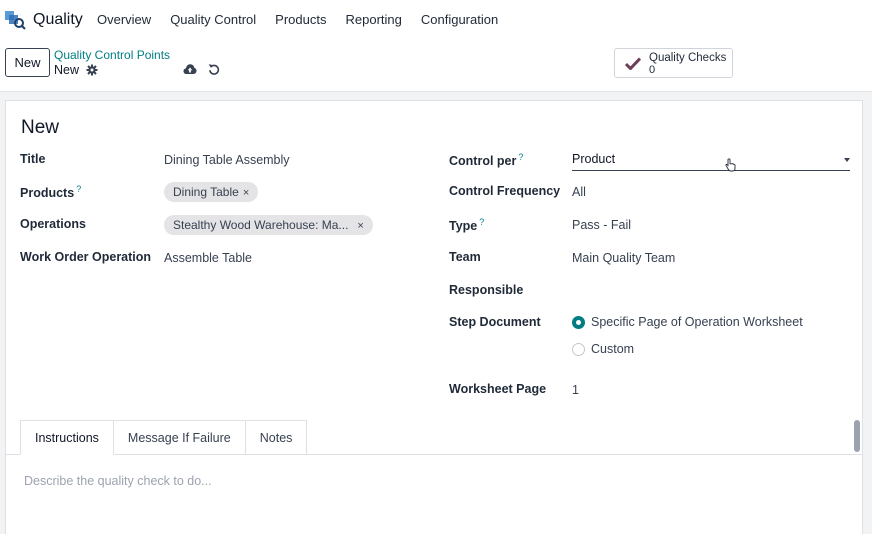 The width and height of the screenshot is (872, 534). I want to click on control-per-value: Product, so click(594, 159).